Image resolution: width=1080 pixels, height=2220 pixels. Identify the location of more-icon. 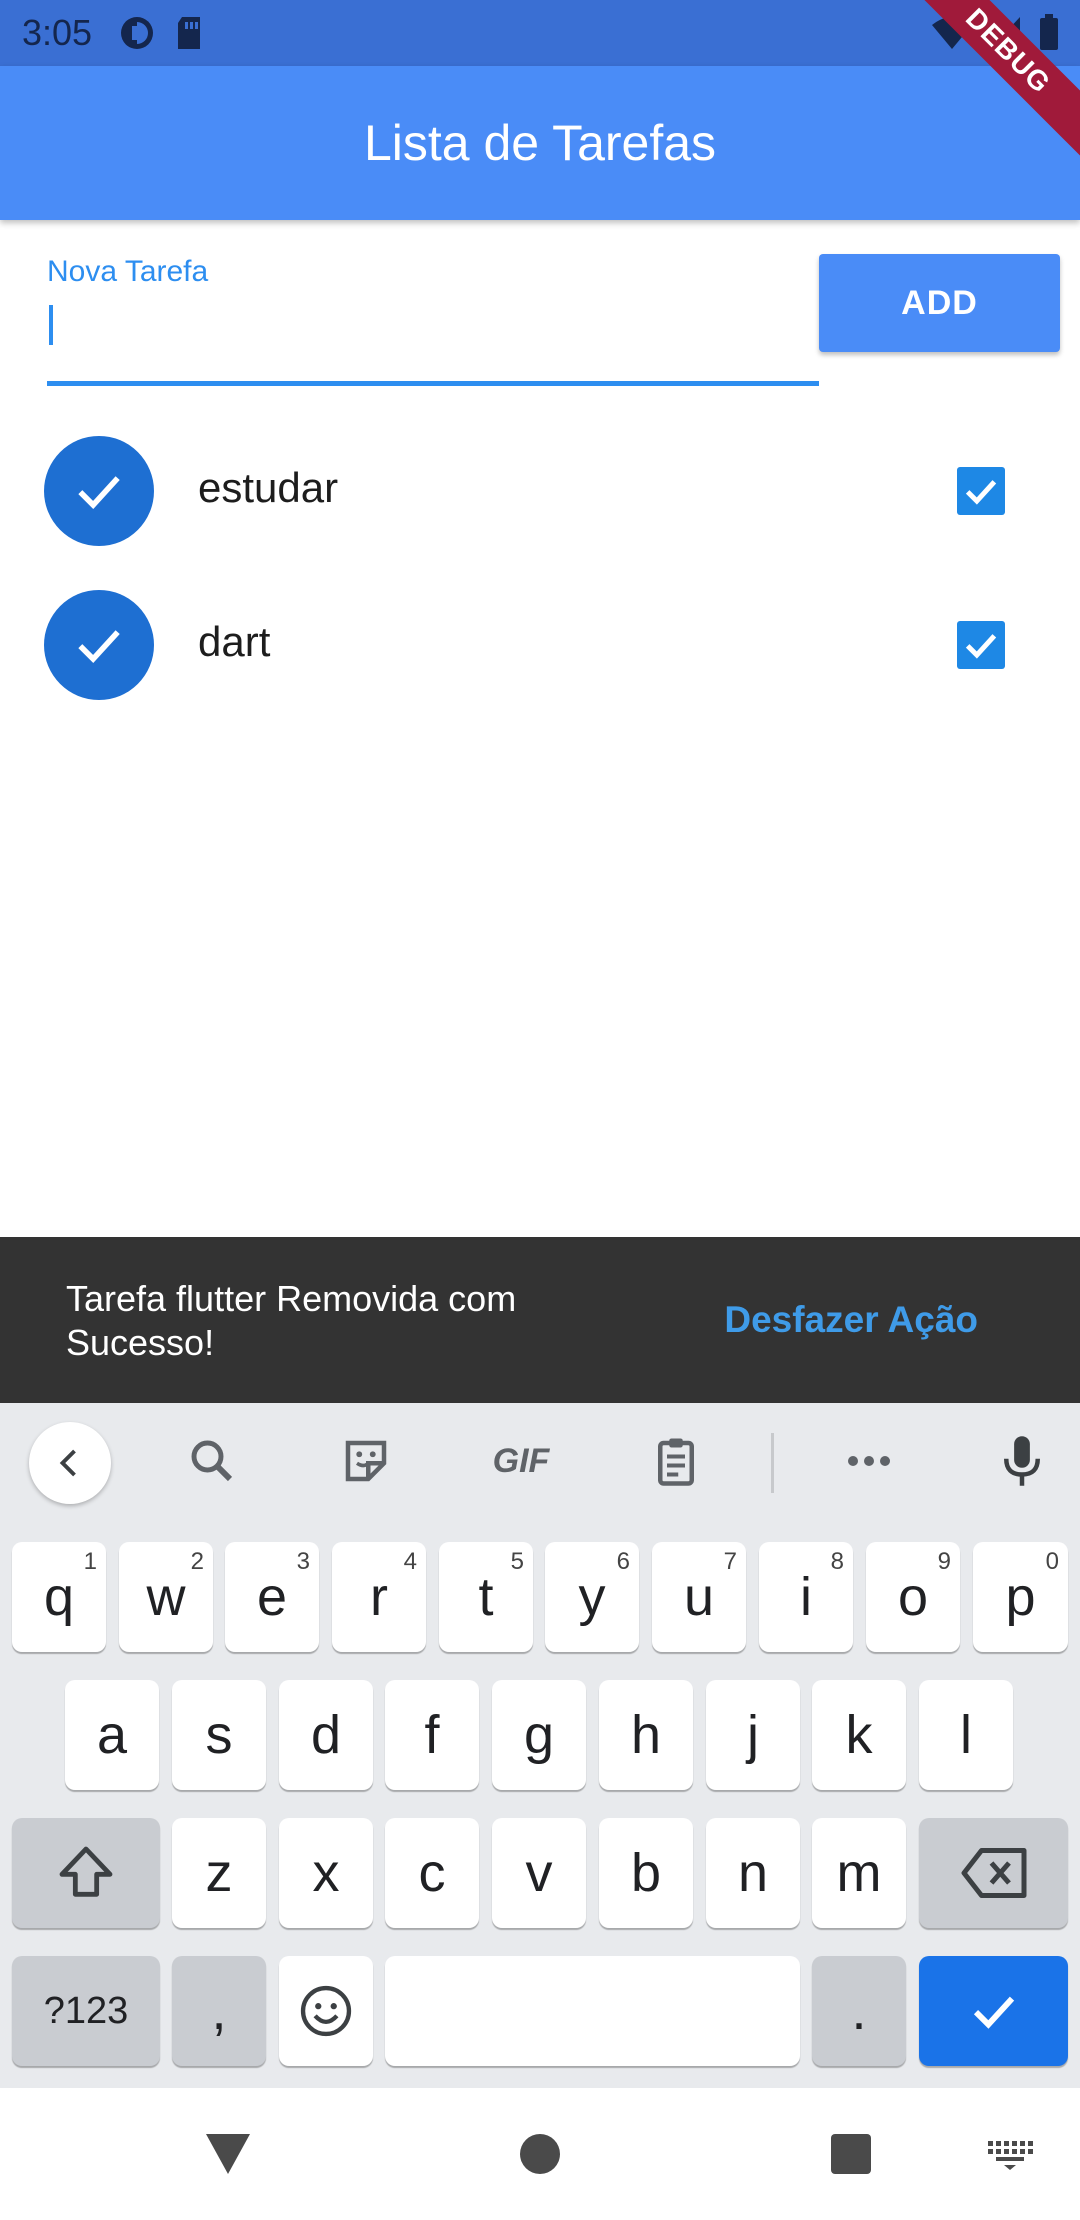
(869, 1461).